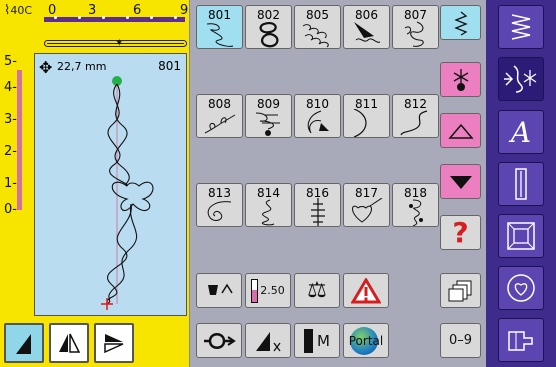  Describe the element at coordinates (272, 290) in the screenshot. I see `stitch-length-value: 2.50` at that location.